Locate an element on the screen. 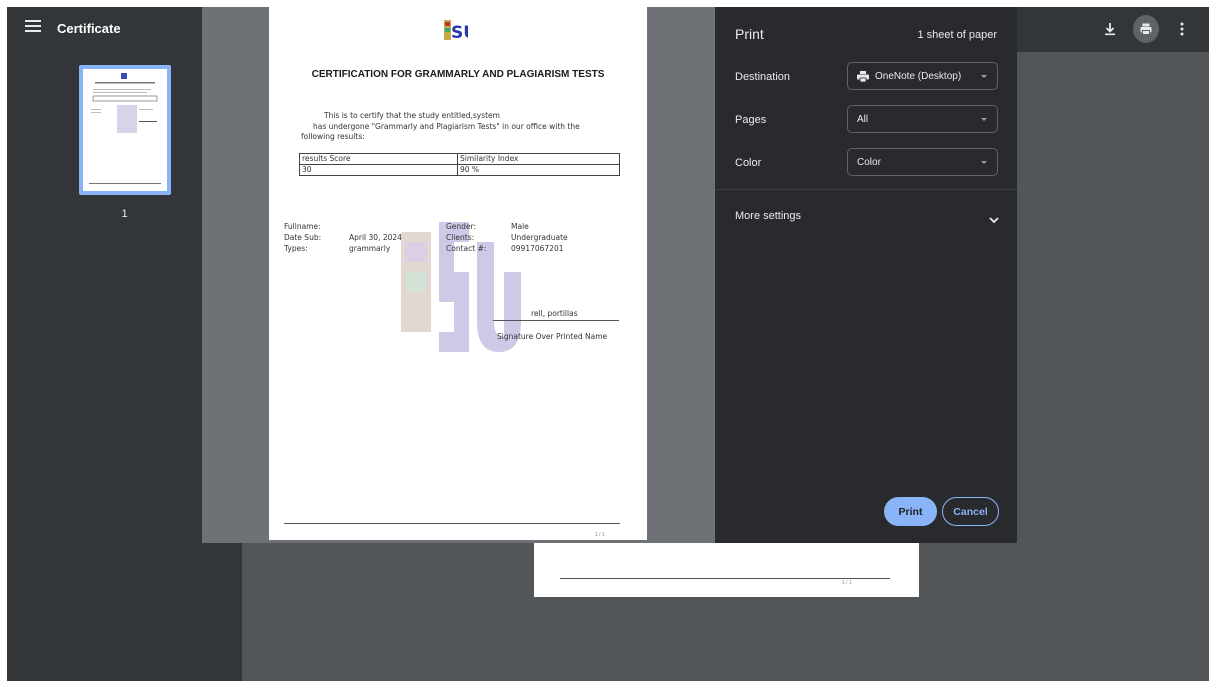 The height and width of the screenshot is (681, 1209). more-settings-label: More settings is located at coordinates (768, 216).